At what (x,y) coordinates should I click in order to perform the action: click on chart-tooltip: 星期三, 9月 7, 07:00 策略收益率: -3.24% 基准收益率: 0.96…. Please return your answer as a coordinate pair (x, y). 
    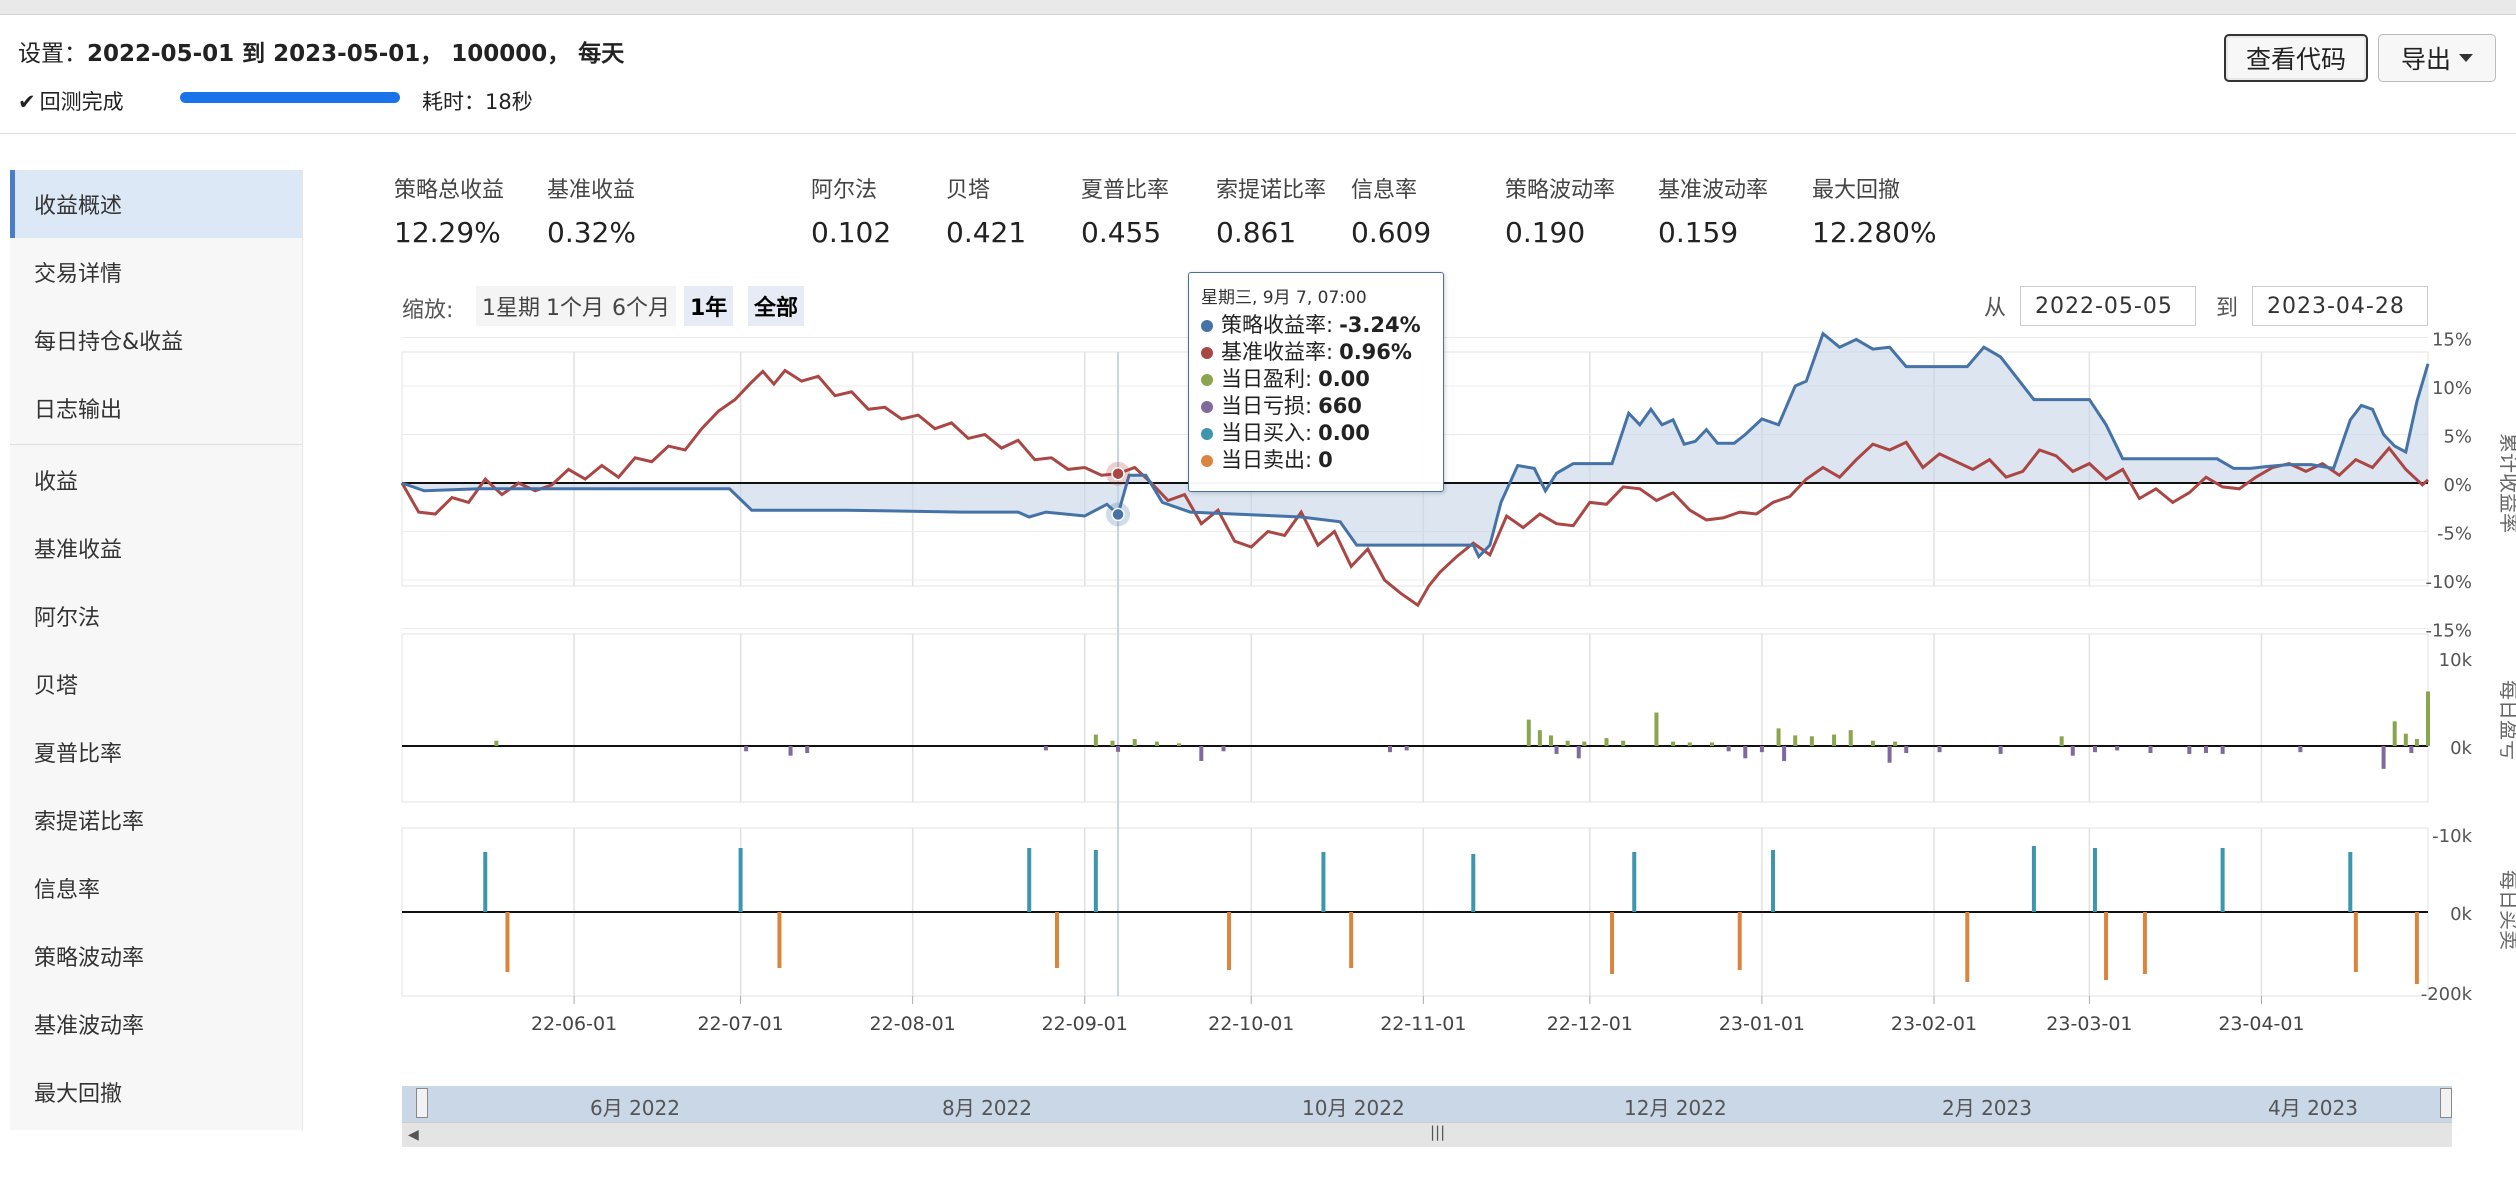
    Looking at the image, I should click on (1316, 382).